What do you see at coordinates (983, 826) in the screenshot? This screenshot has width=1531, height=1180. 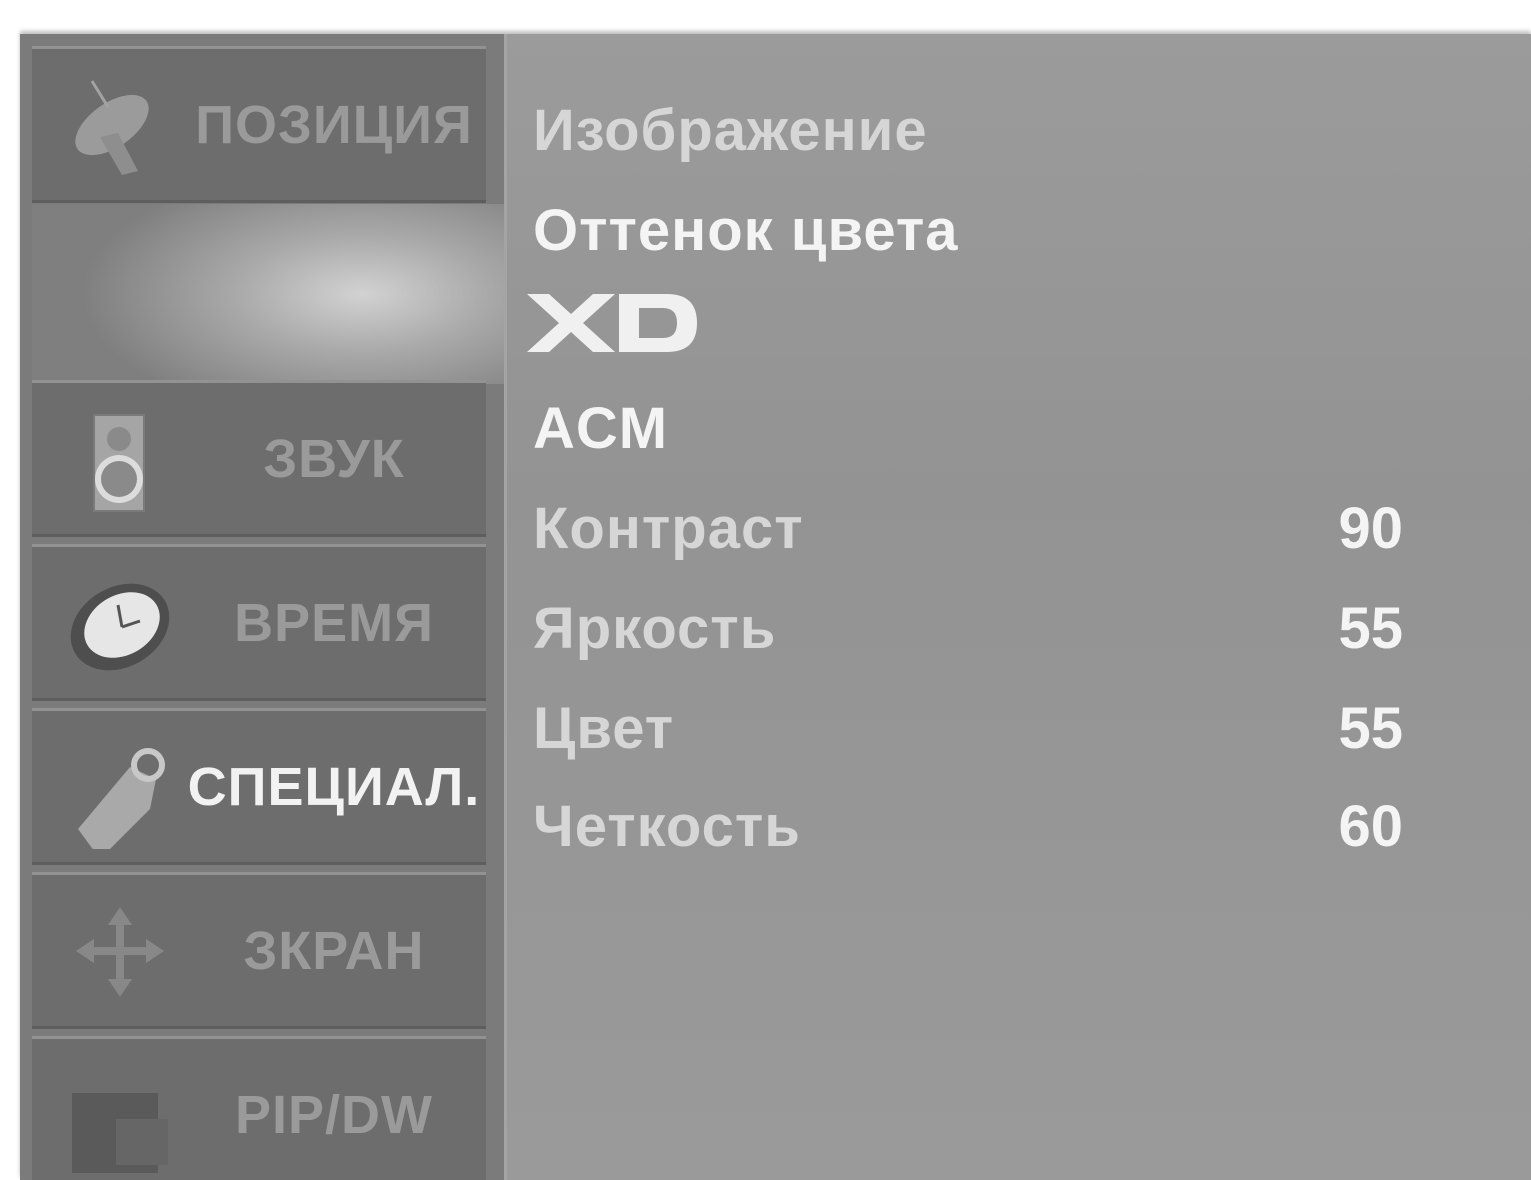 I see `menu-item-sharpness: Четкость 60` at bounding box center [983, 826].